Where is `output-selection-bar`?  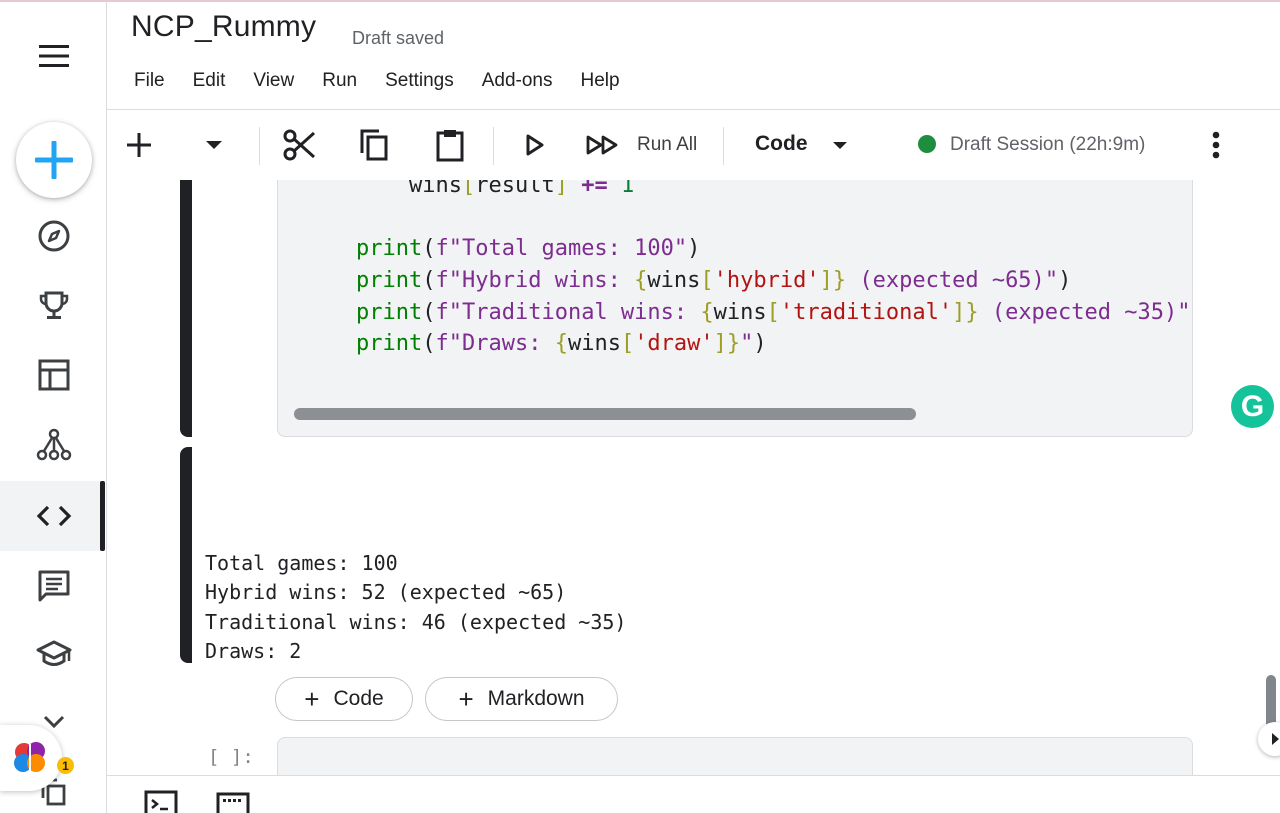 output-selection-bar is located at coordinates (186, 555).